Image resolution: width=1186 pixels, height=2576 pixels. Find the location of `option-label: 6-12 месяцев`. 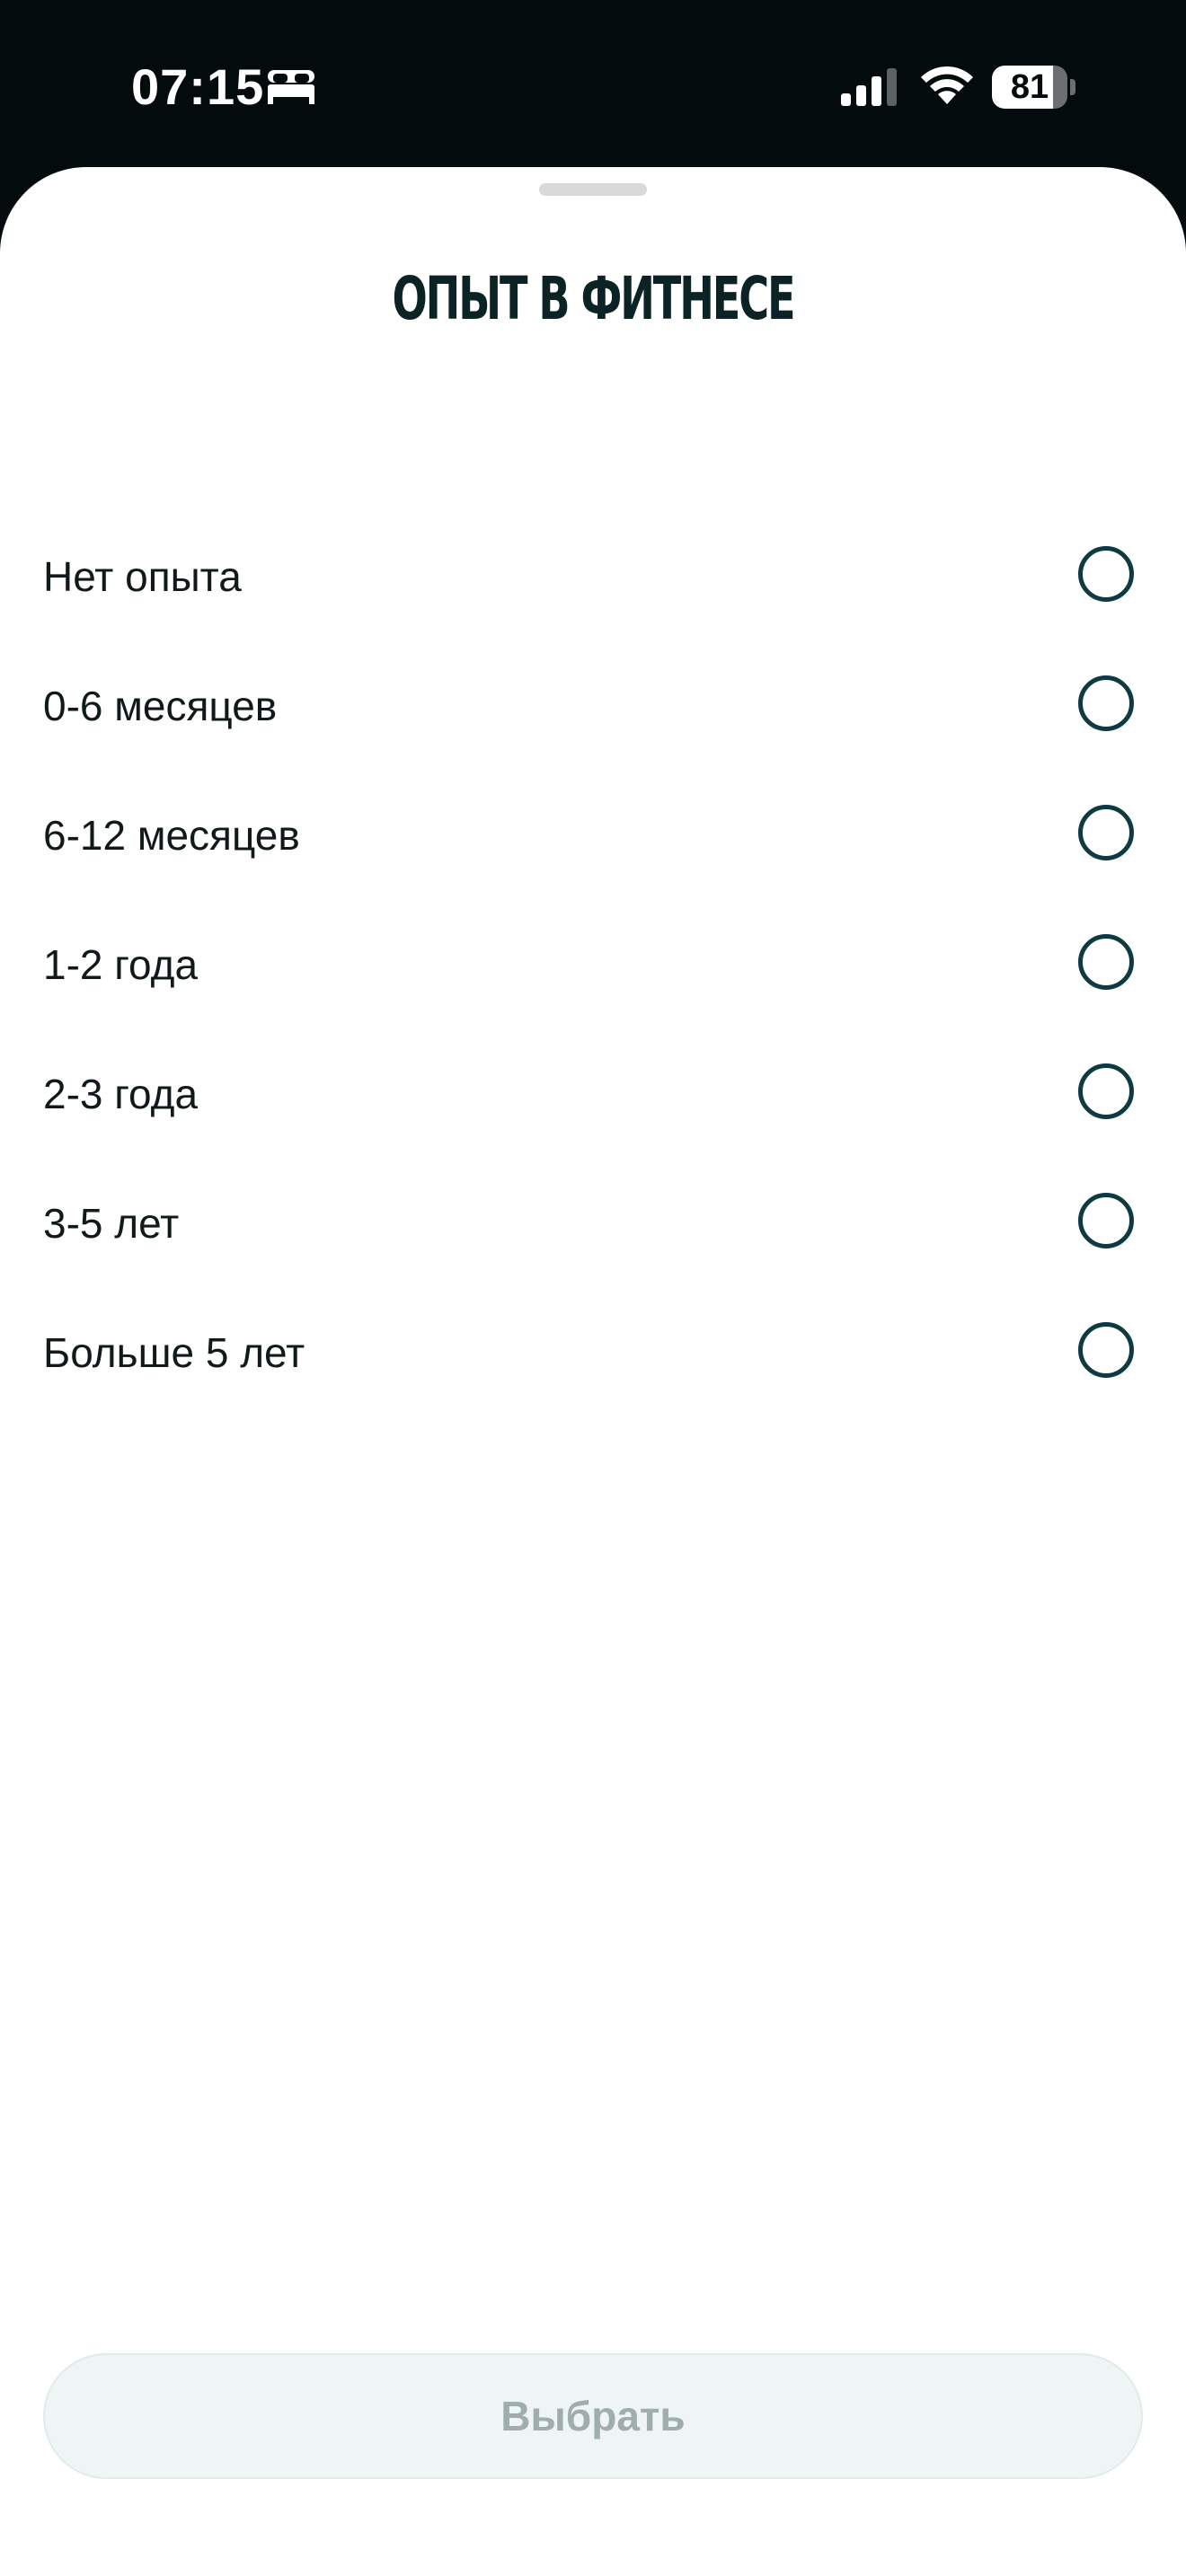

option-label: 6-12 месяцев is located at coordinates (171, 835).